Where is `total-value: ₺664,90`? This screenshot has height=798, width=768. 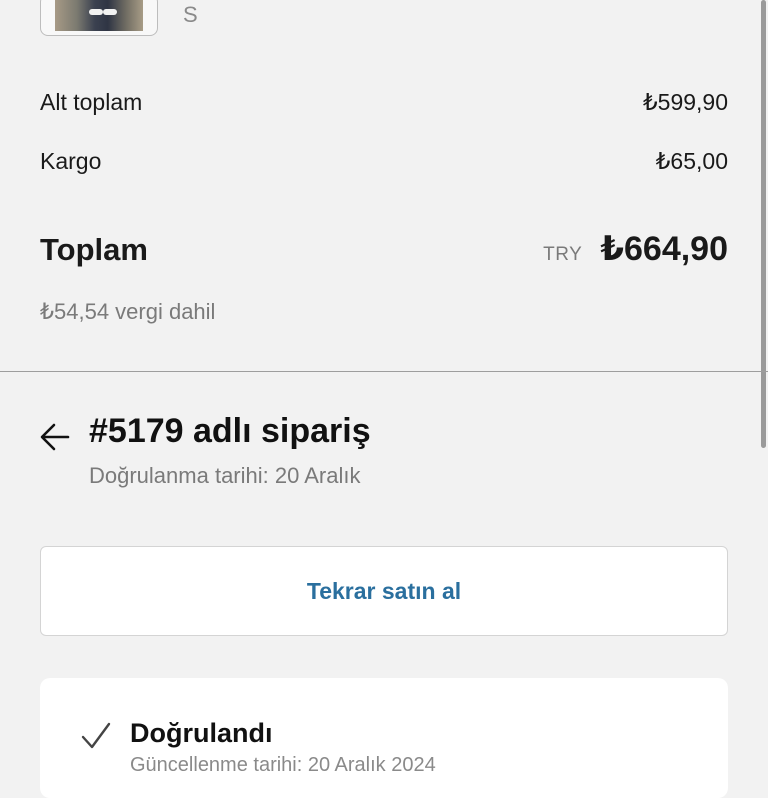 total-value: ₺664,90 is located at coordinates (664, 249).